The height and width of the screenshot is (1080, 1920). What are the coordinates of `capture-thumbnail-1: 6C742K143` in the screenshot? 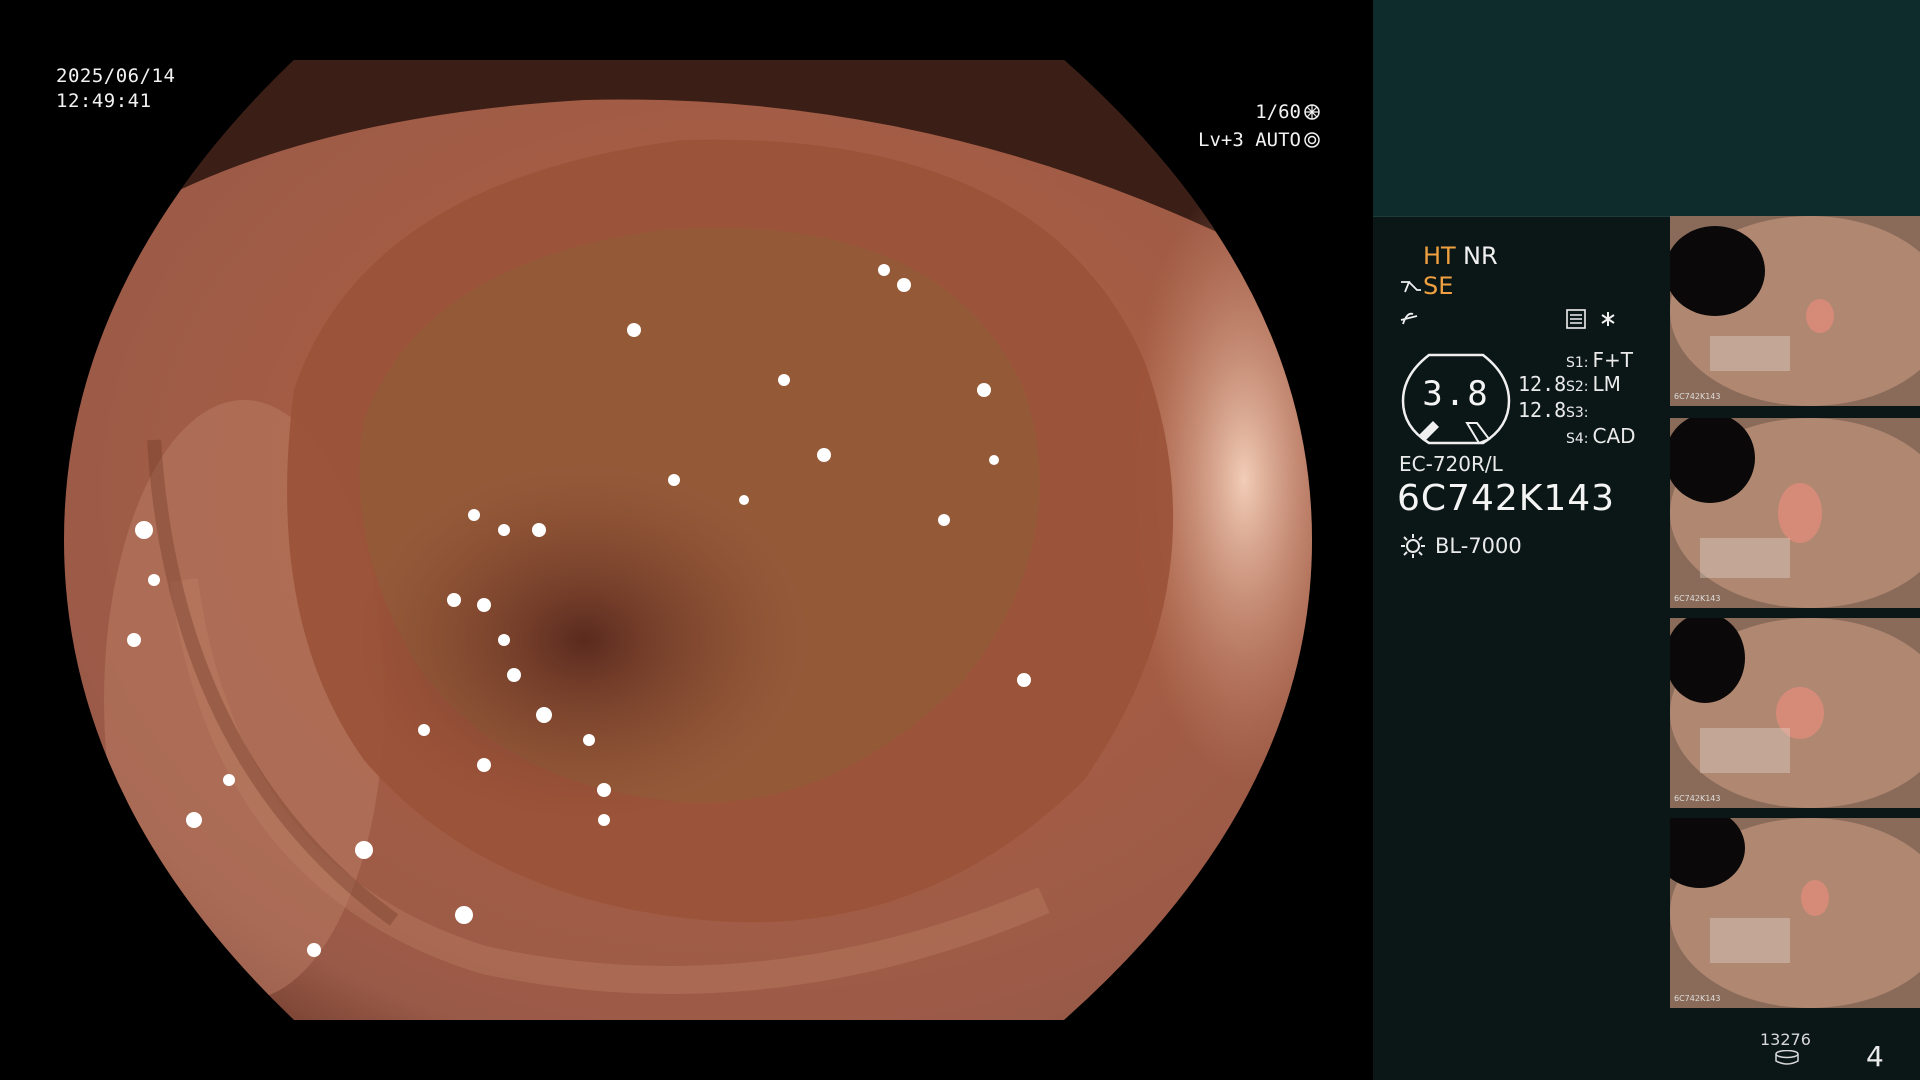 It's located at (1795, 311).